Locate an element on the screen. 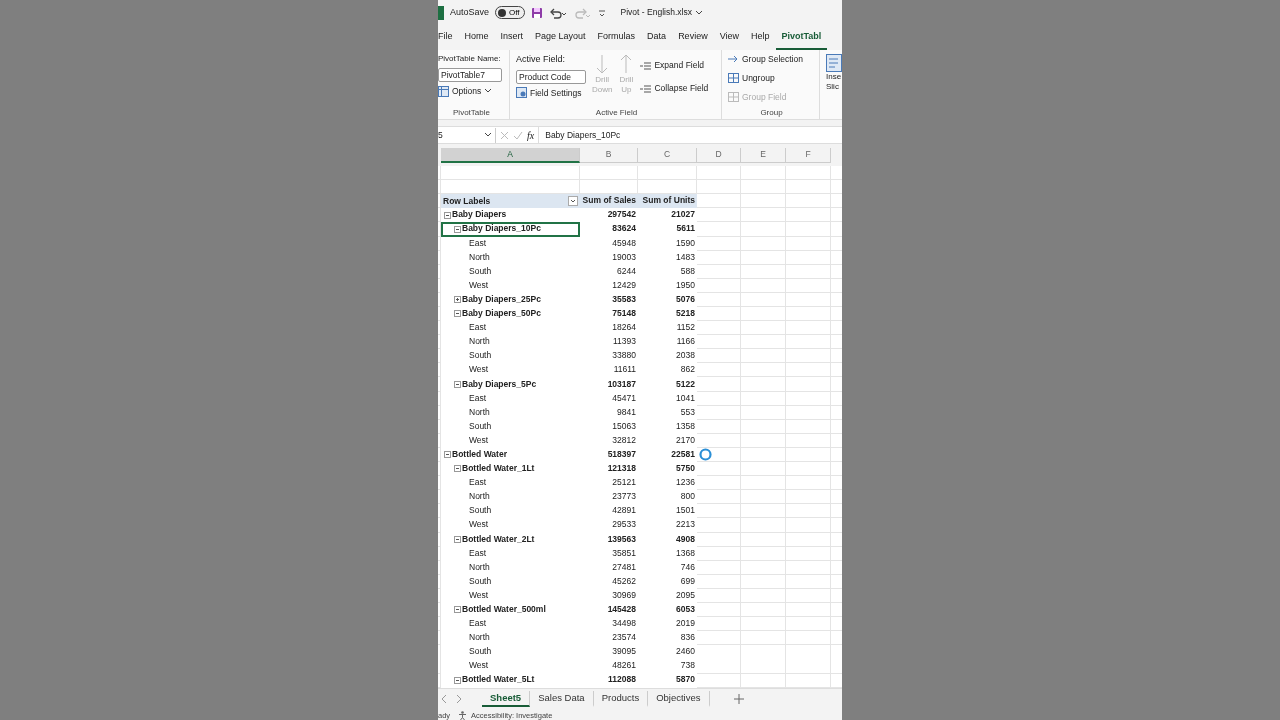 This screenshot has width=1280, height=720. sales-value: 83624 is located at coordinates (609, 229).